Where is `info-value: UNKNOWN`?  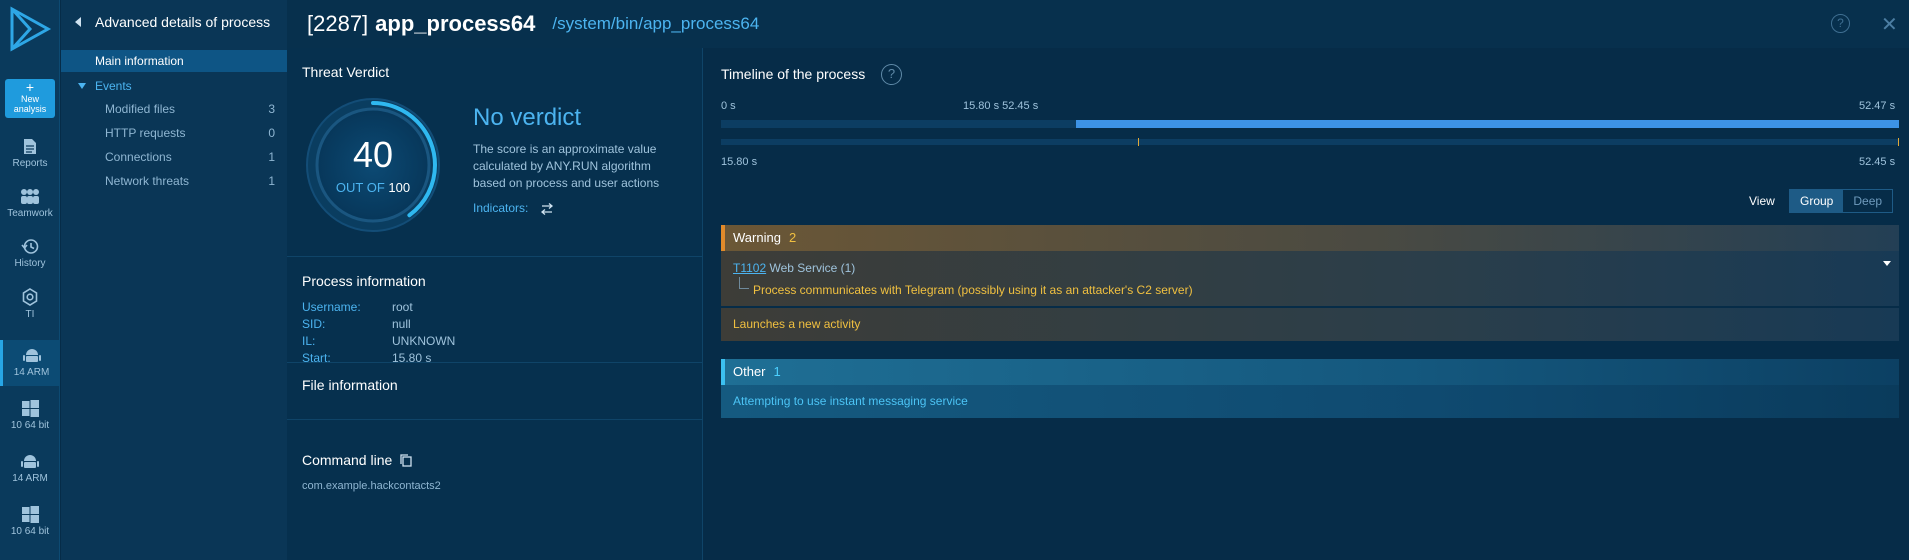 info-value: UNKNOWN is located at coordinates (424, 341).